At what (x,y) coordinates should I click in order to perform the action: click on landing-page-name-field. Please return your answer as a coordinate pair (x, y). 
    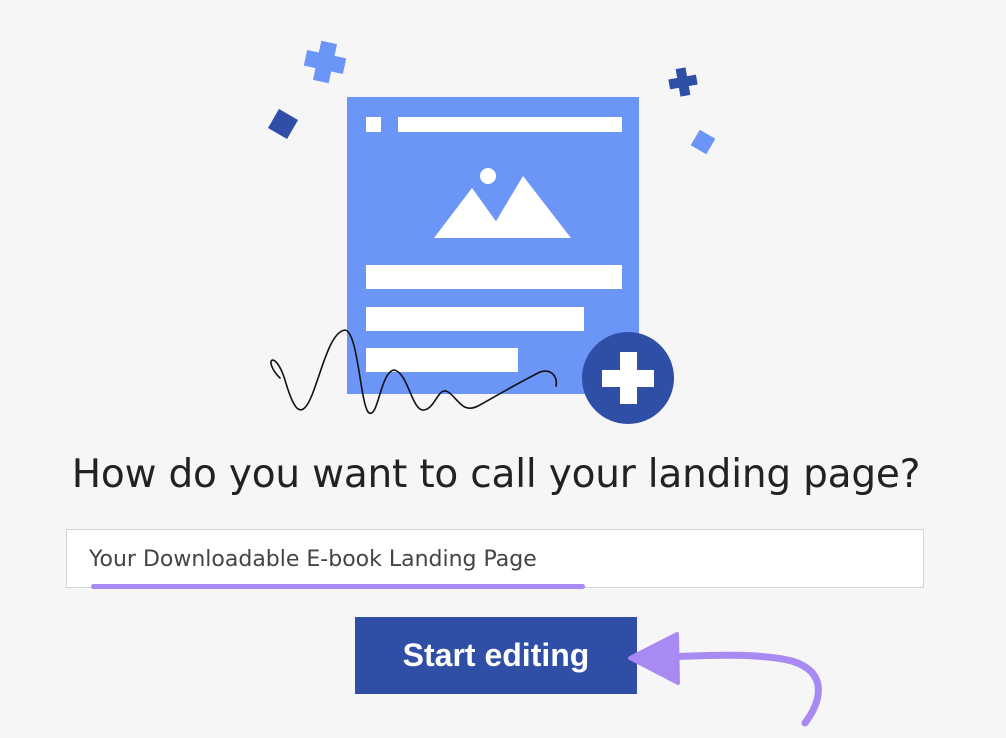
    Looking at the image, I should click on (495, 559).